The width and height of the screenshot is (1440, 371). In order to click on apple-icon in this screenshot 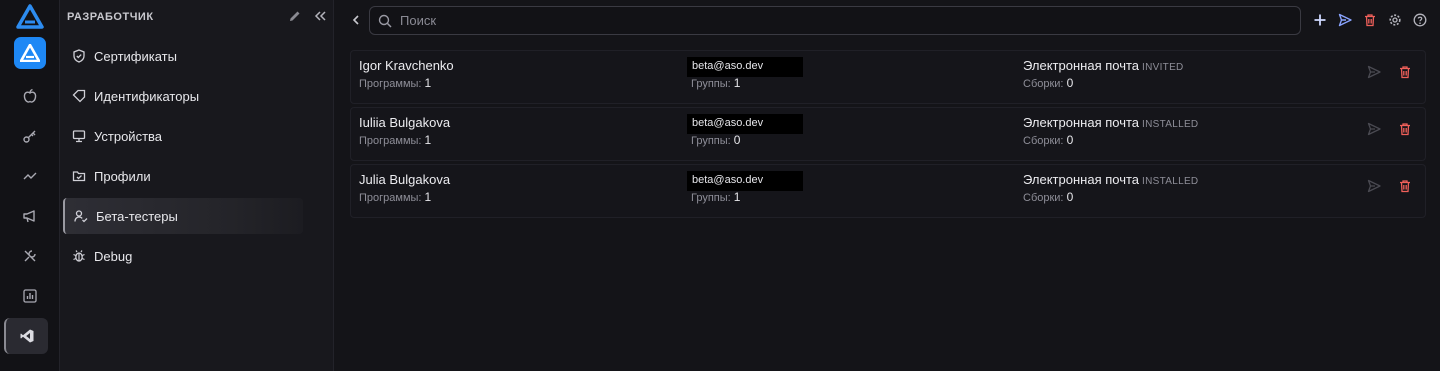, I will do `click(30, 96)`.